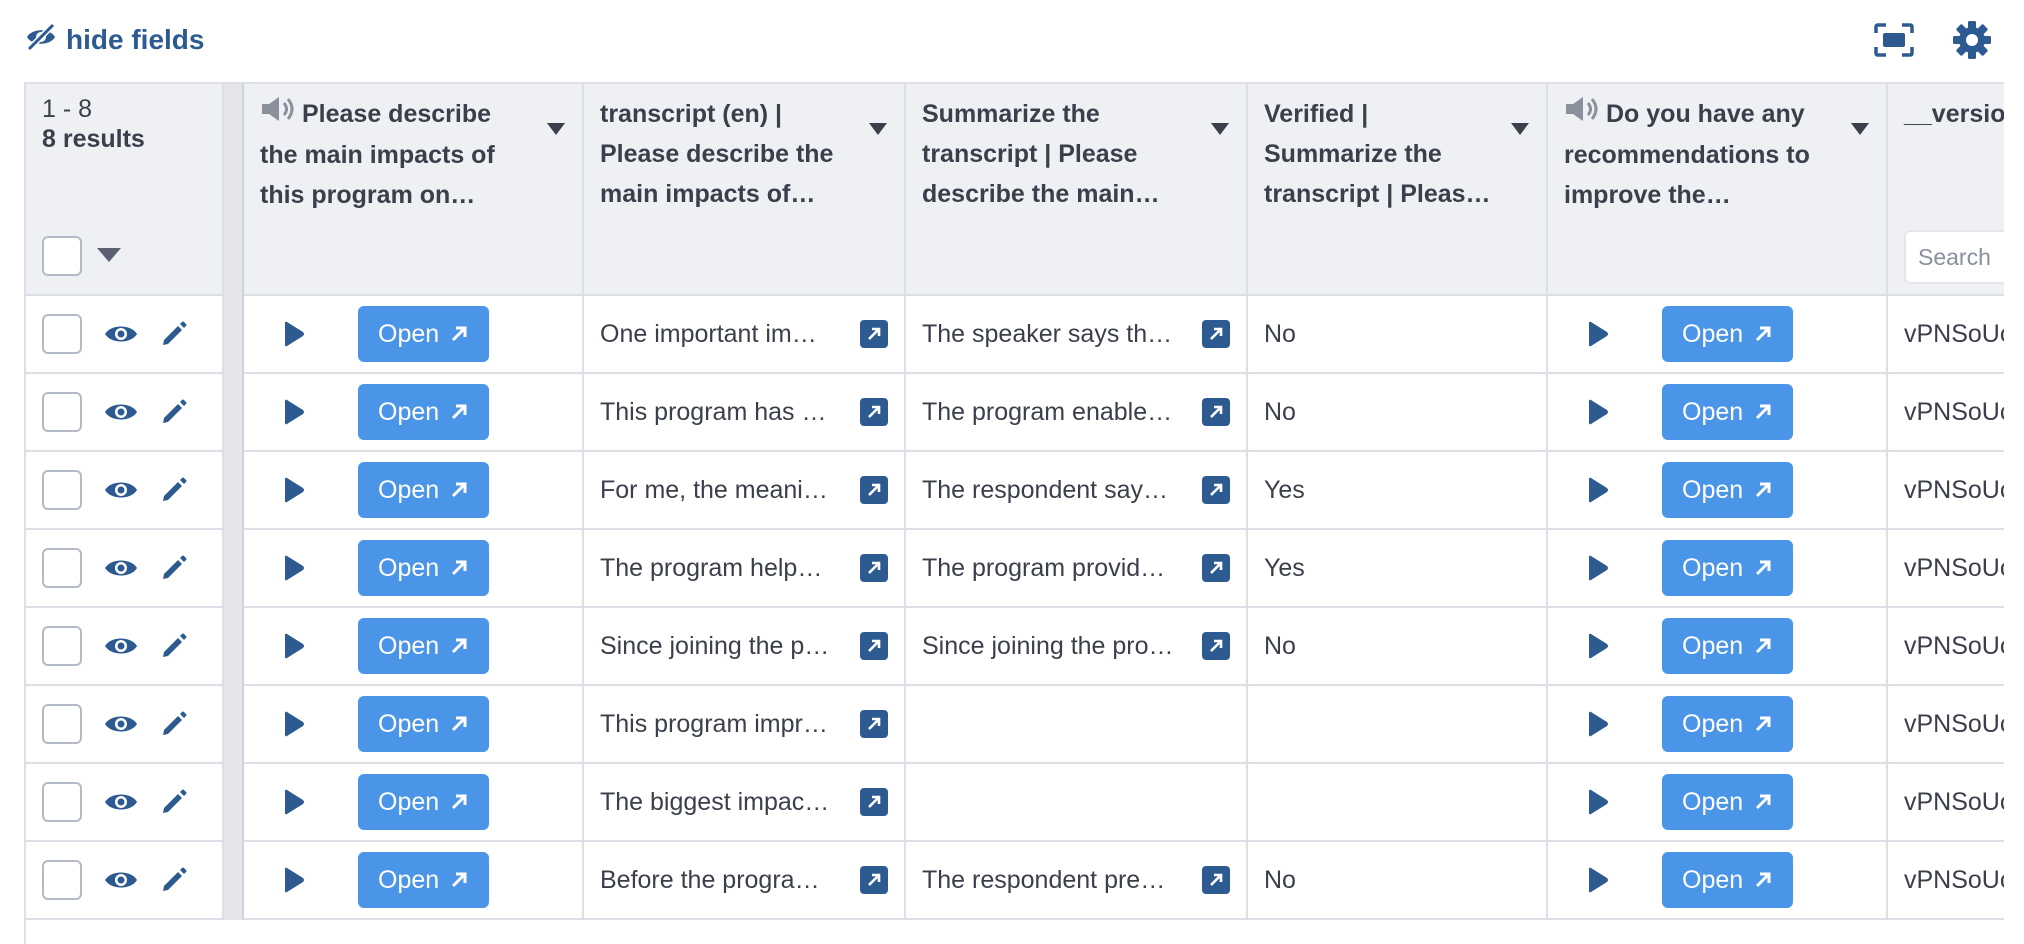 Image resolution: width=2024 pixels, height=944 pixels. I want to click on audio-cell-impacts: Open, so click(414, 413).